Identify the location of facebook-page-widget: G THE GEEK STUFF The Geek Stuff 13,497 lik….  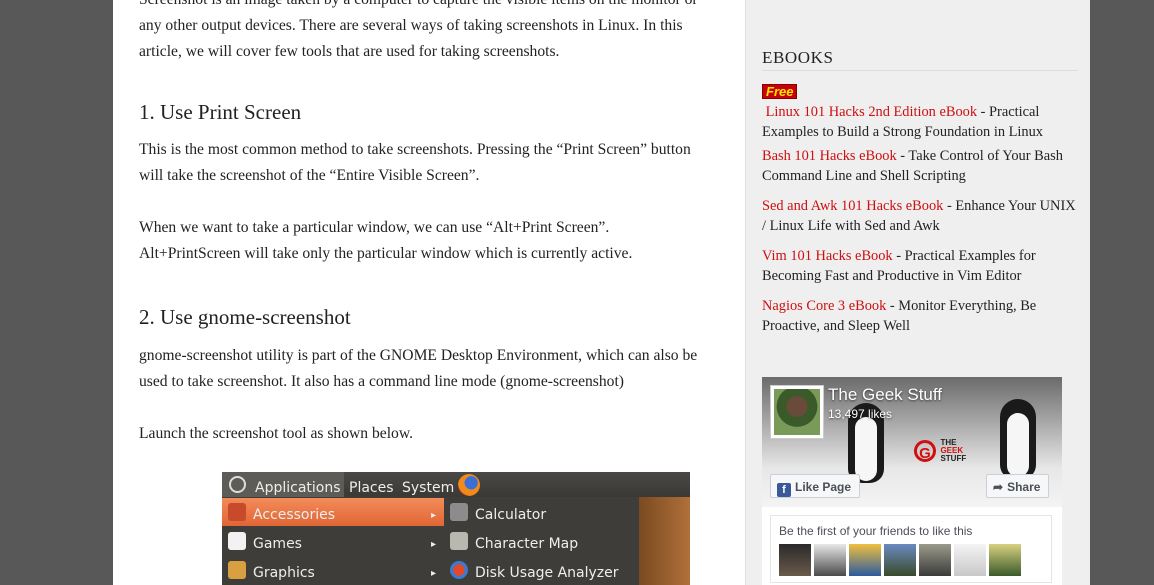
(912, 481).